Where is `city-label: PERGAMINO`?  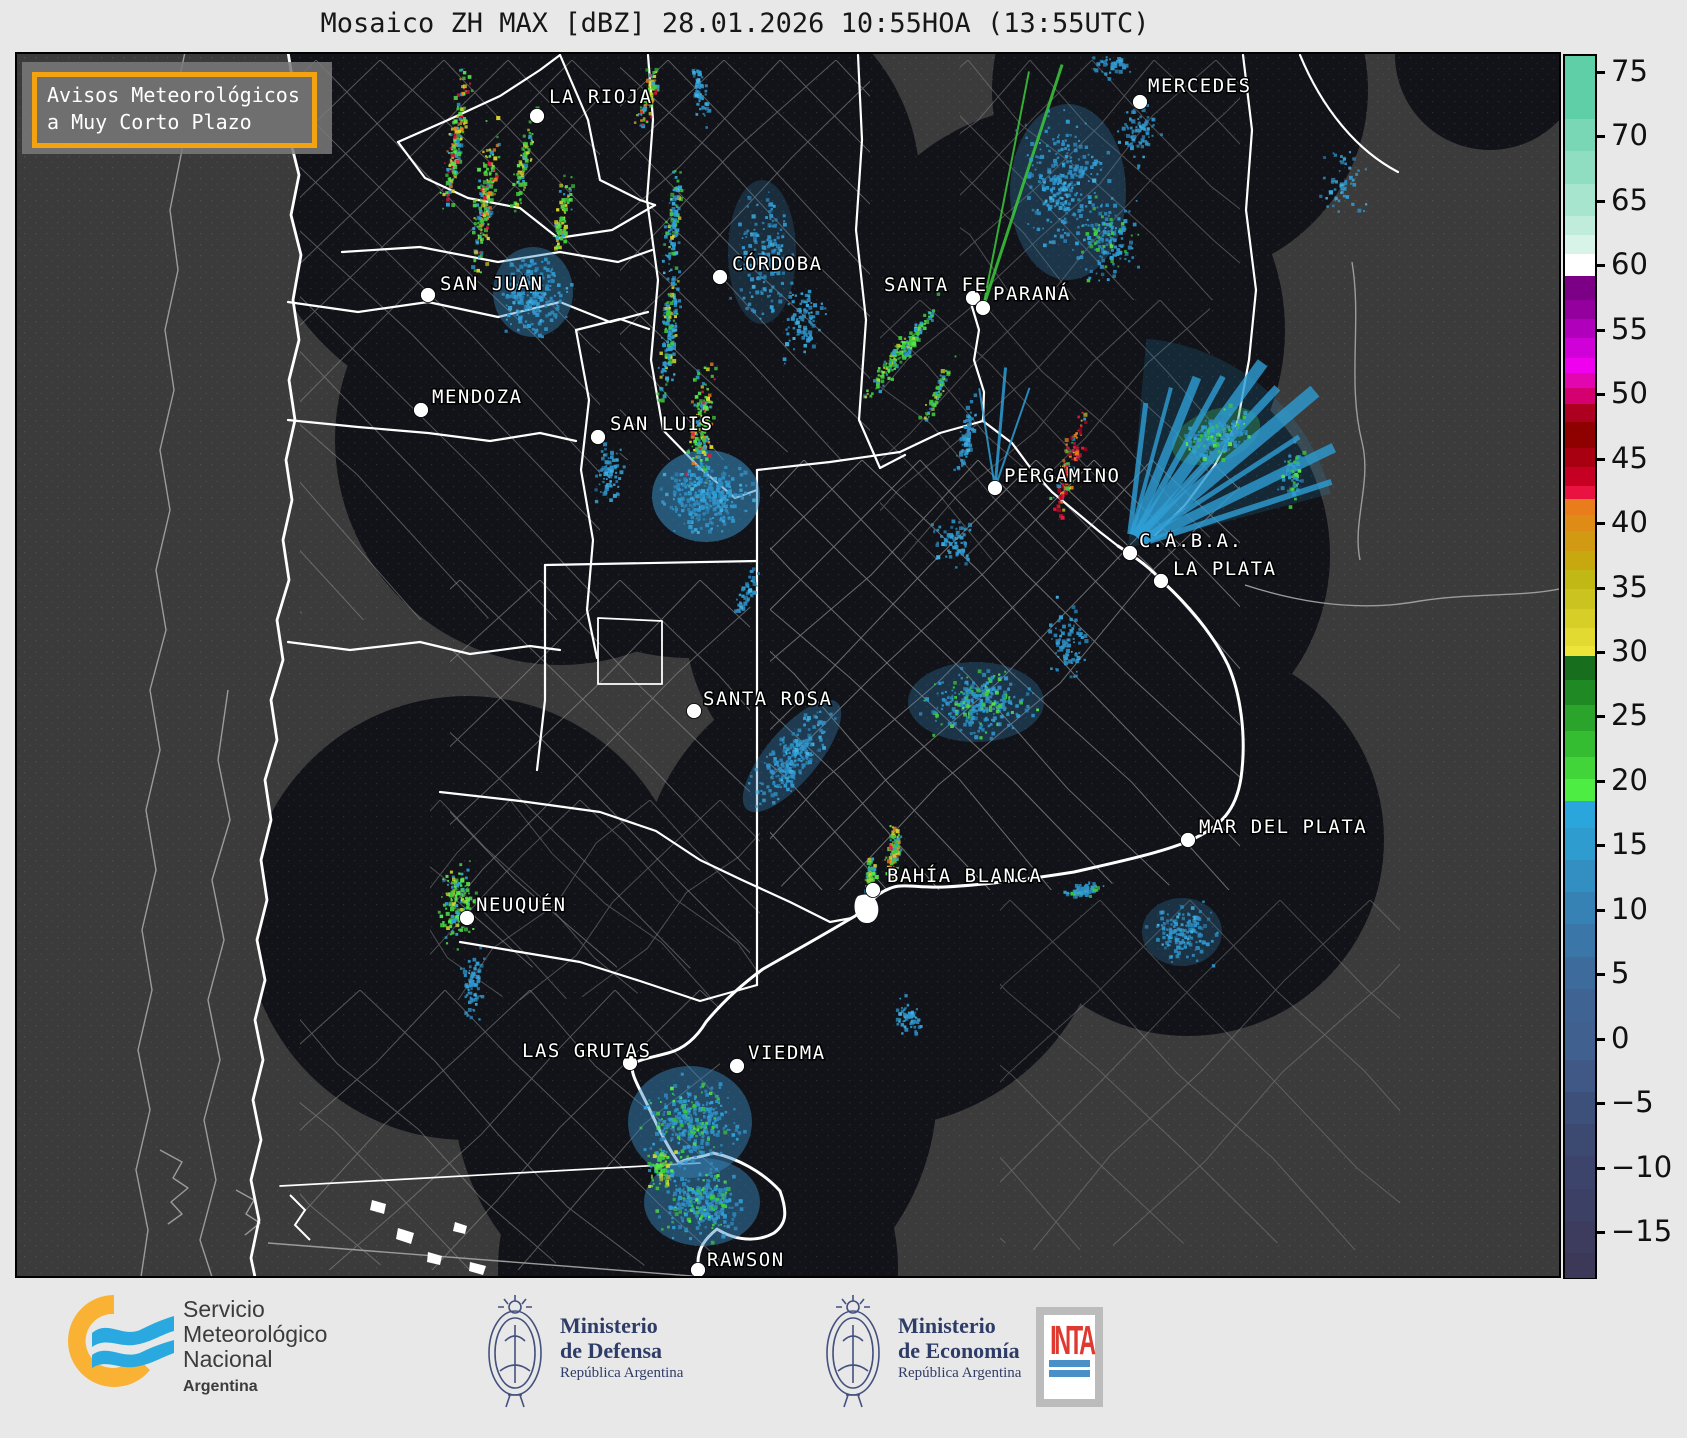
city-label: PERGAMINO is located at coordinates (1062, 476).